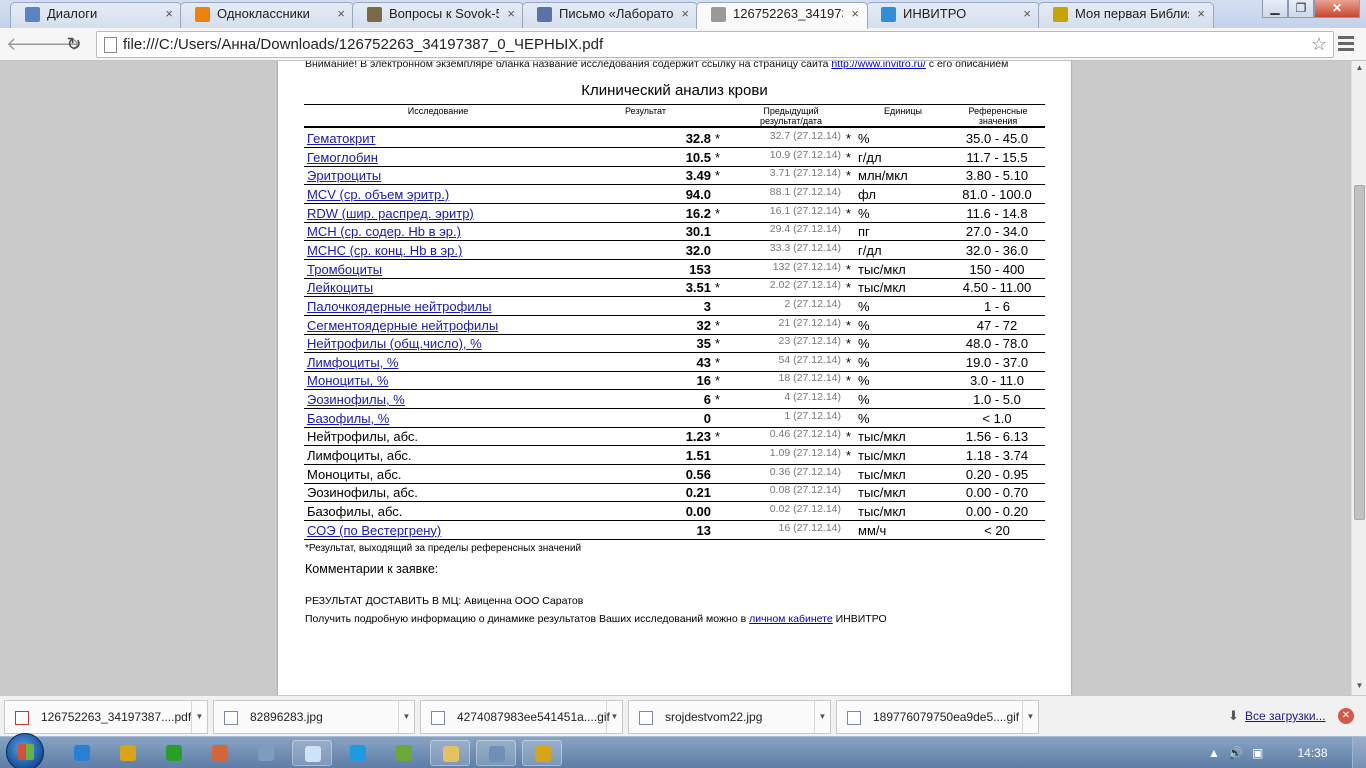 The width and height of the screenshot is (1366, 768). What do you see at coordinates (74, 44) in the screenshot?
I see `reload-button: ↻` at bounding box center [74, 44].